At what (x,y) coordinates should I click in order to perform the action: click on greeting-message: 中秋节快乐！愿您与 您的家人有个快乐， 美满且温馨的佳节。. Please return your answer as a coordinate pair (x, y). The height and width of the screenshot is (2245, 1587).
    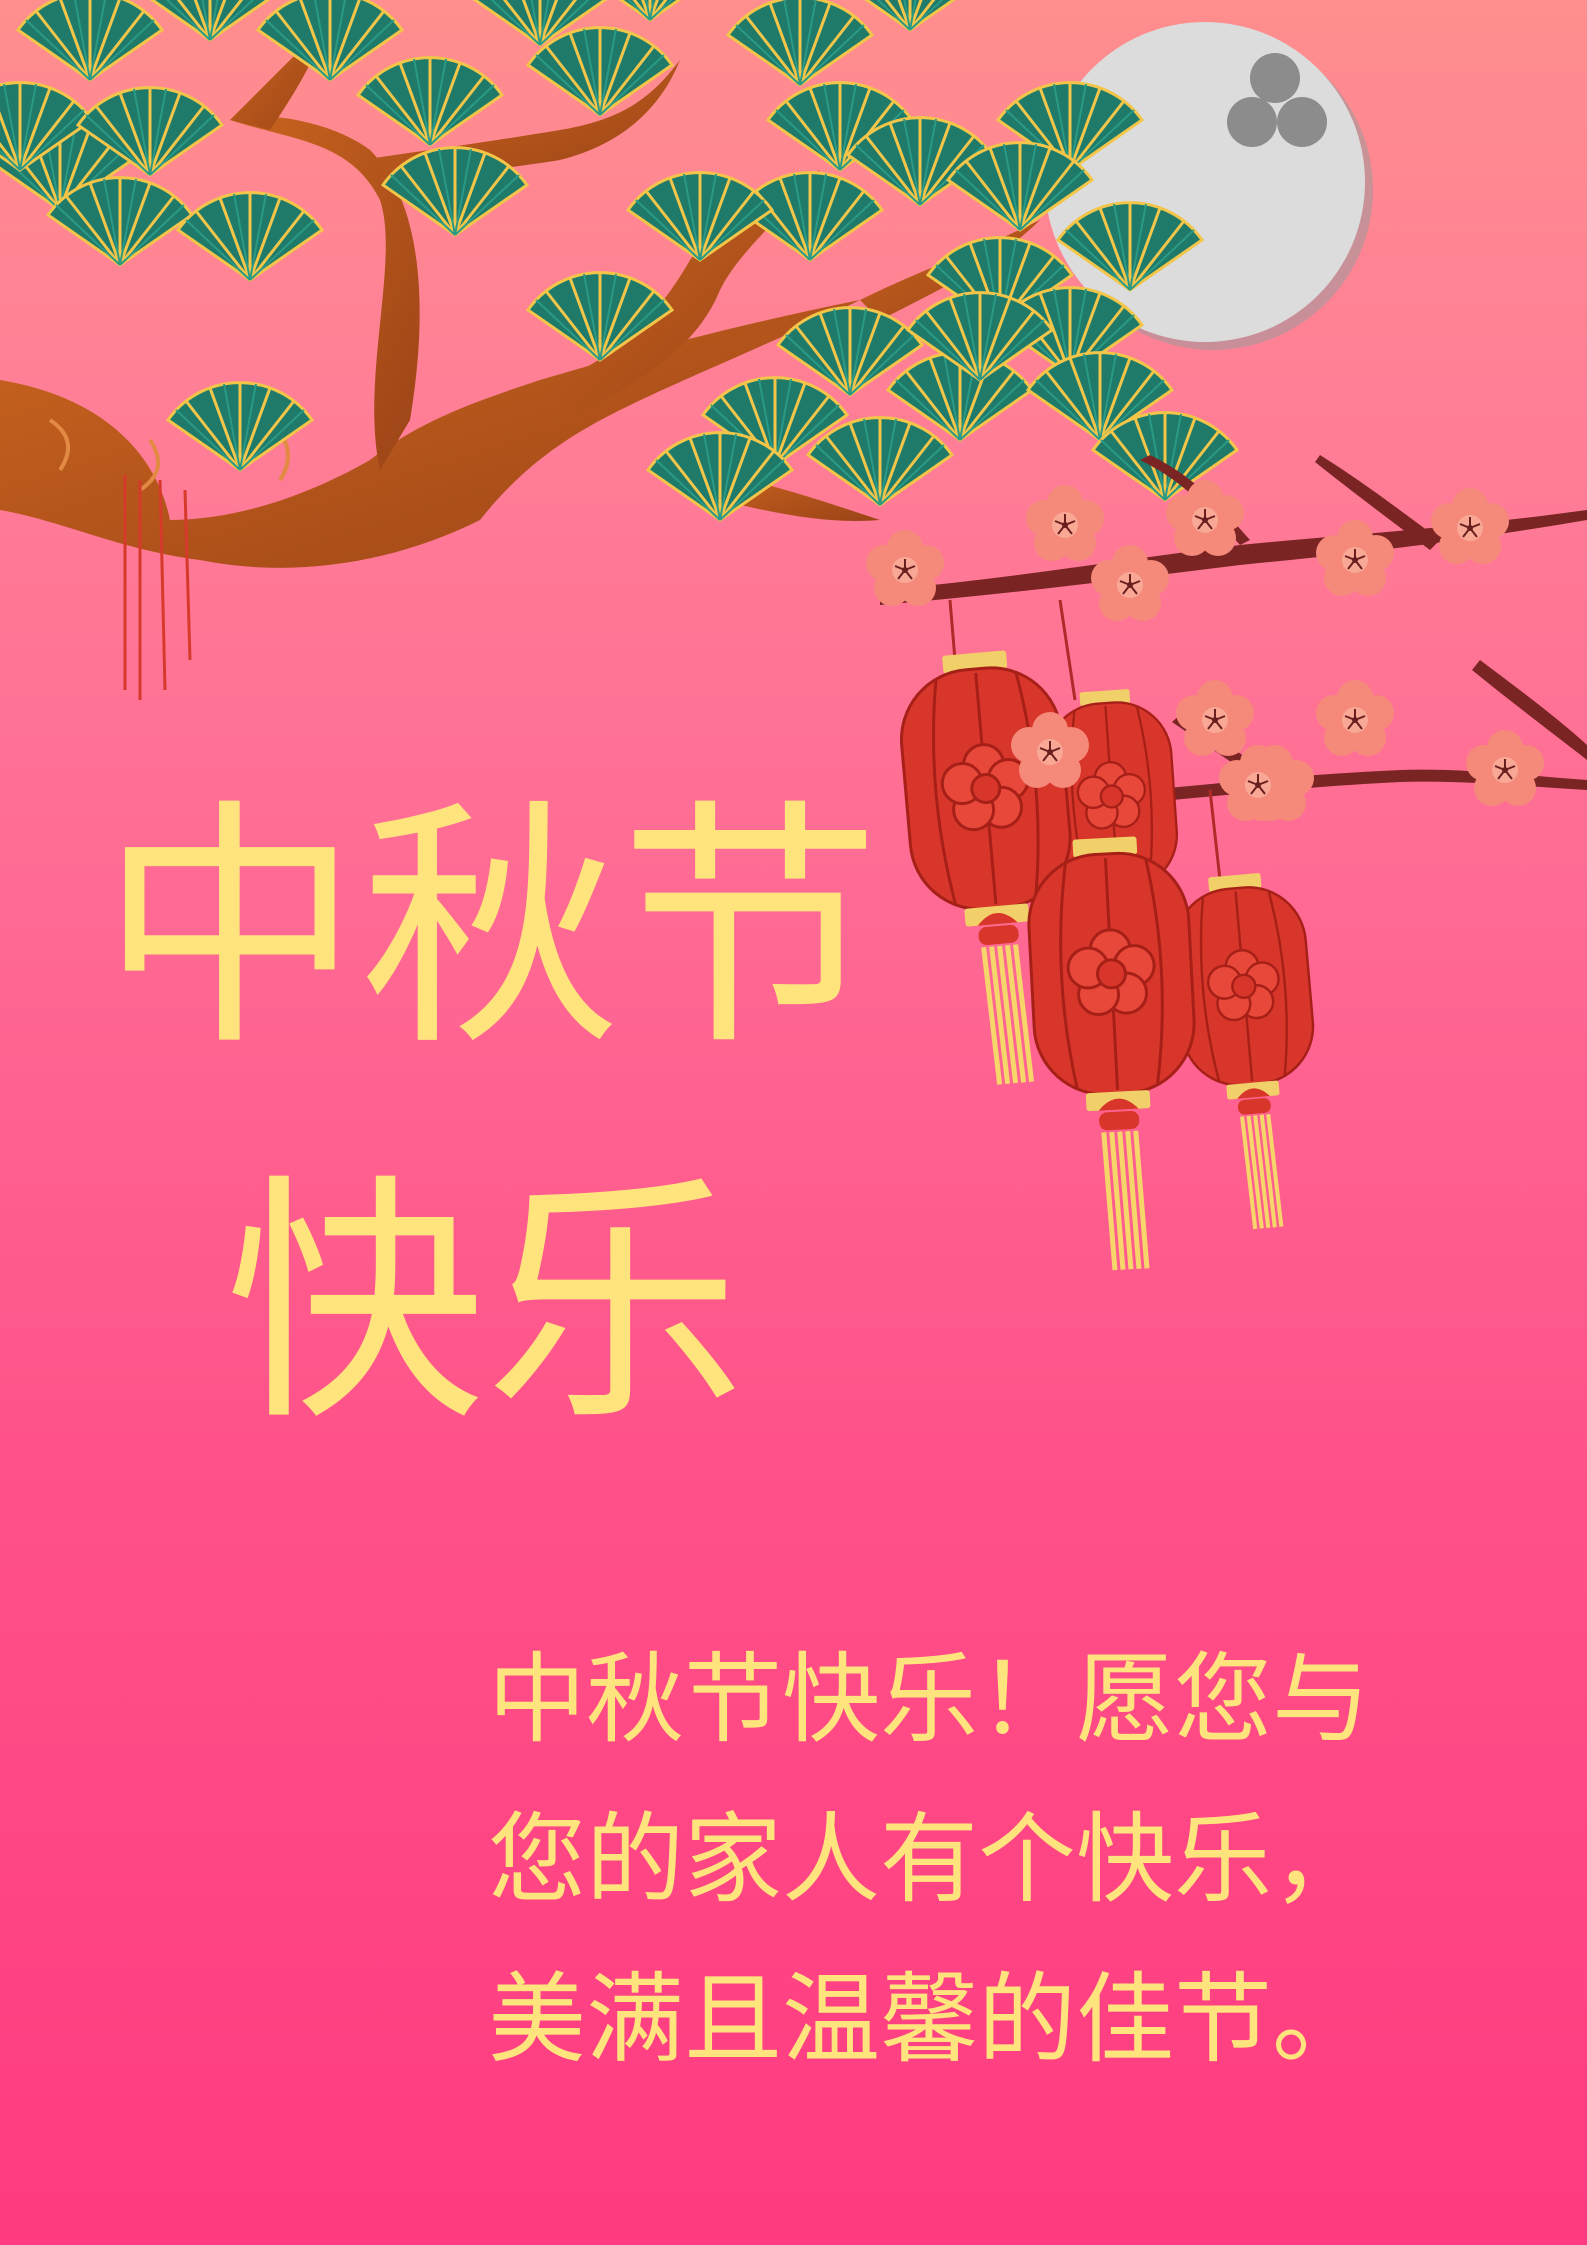
    Looking at the image, I should click on (1008, 1860).